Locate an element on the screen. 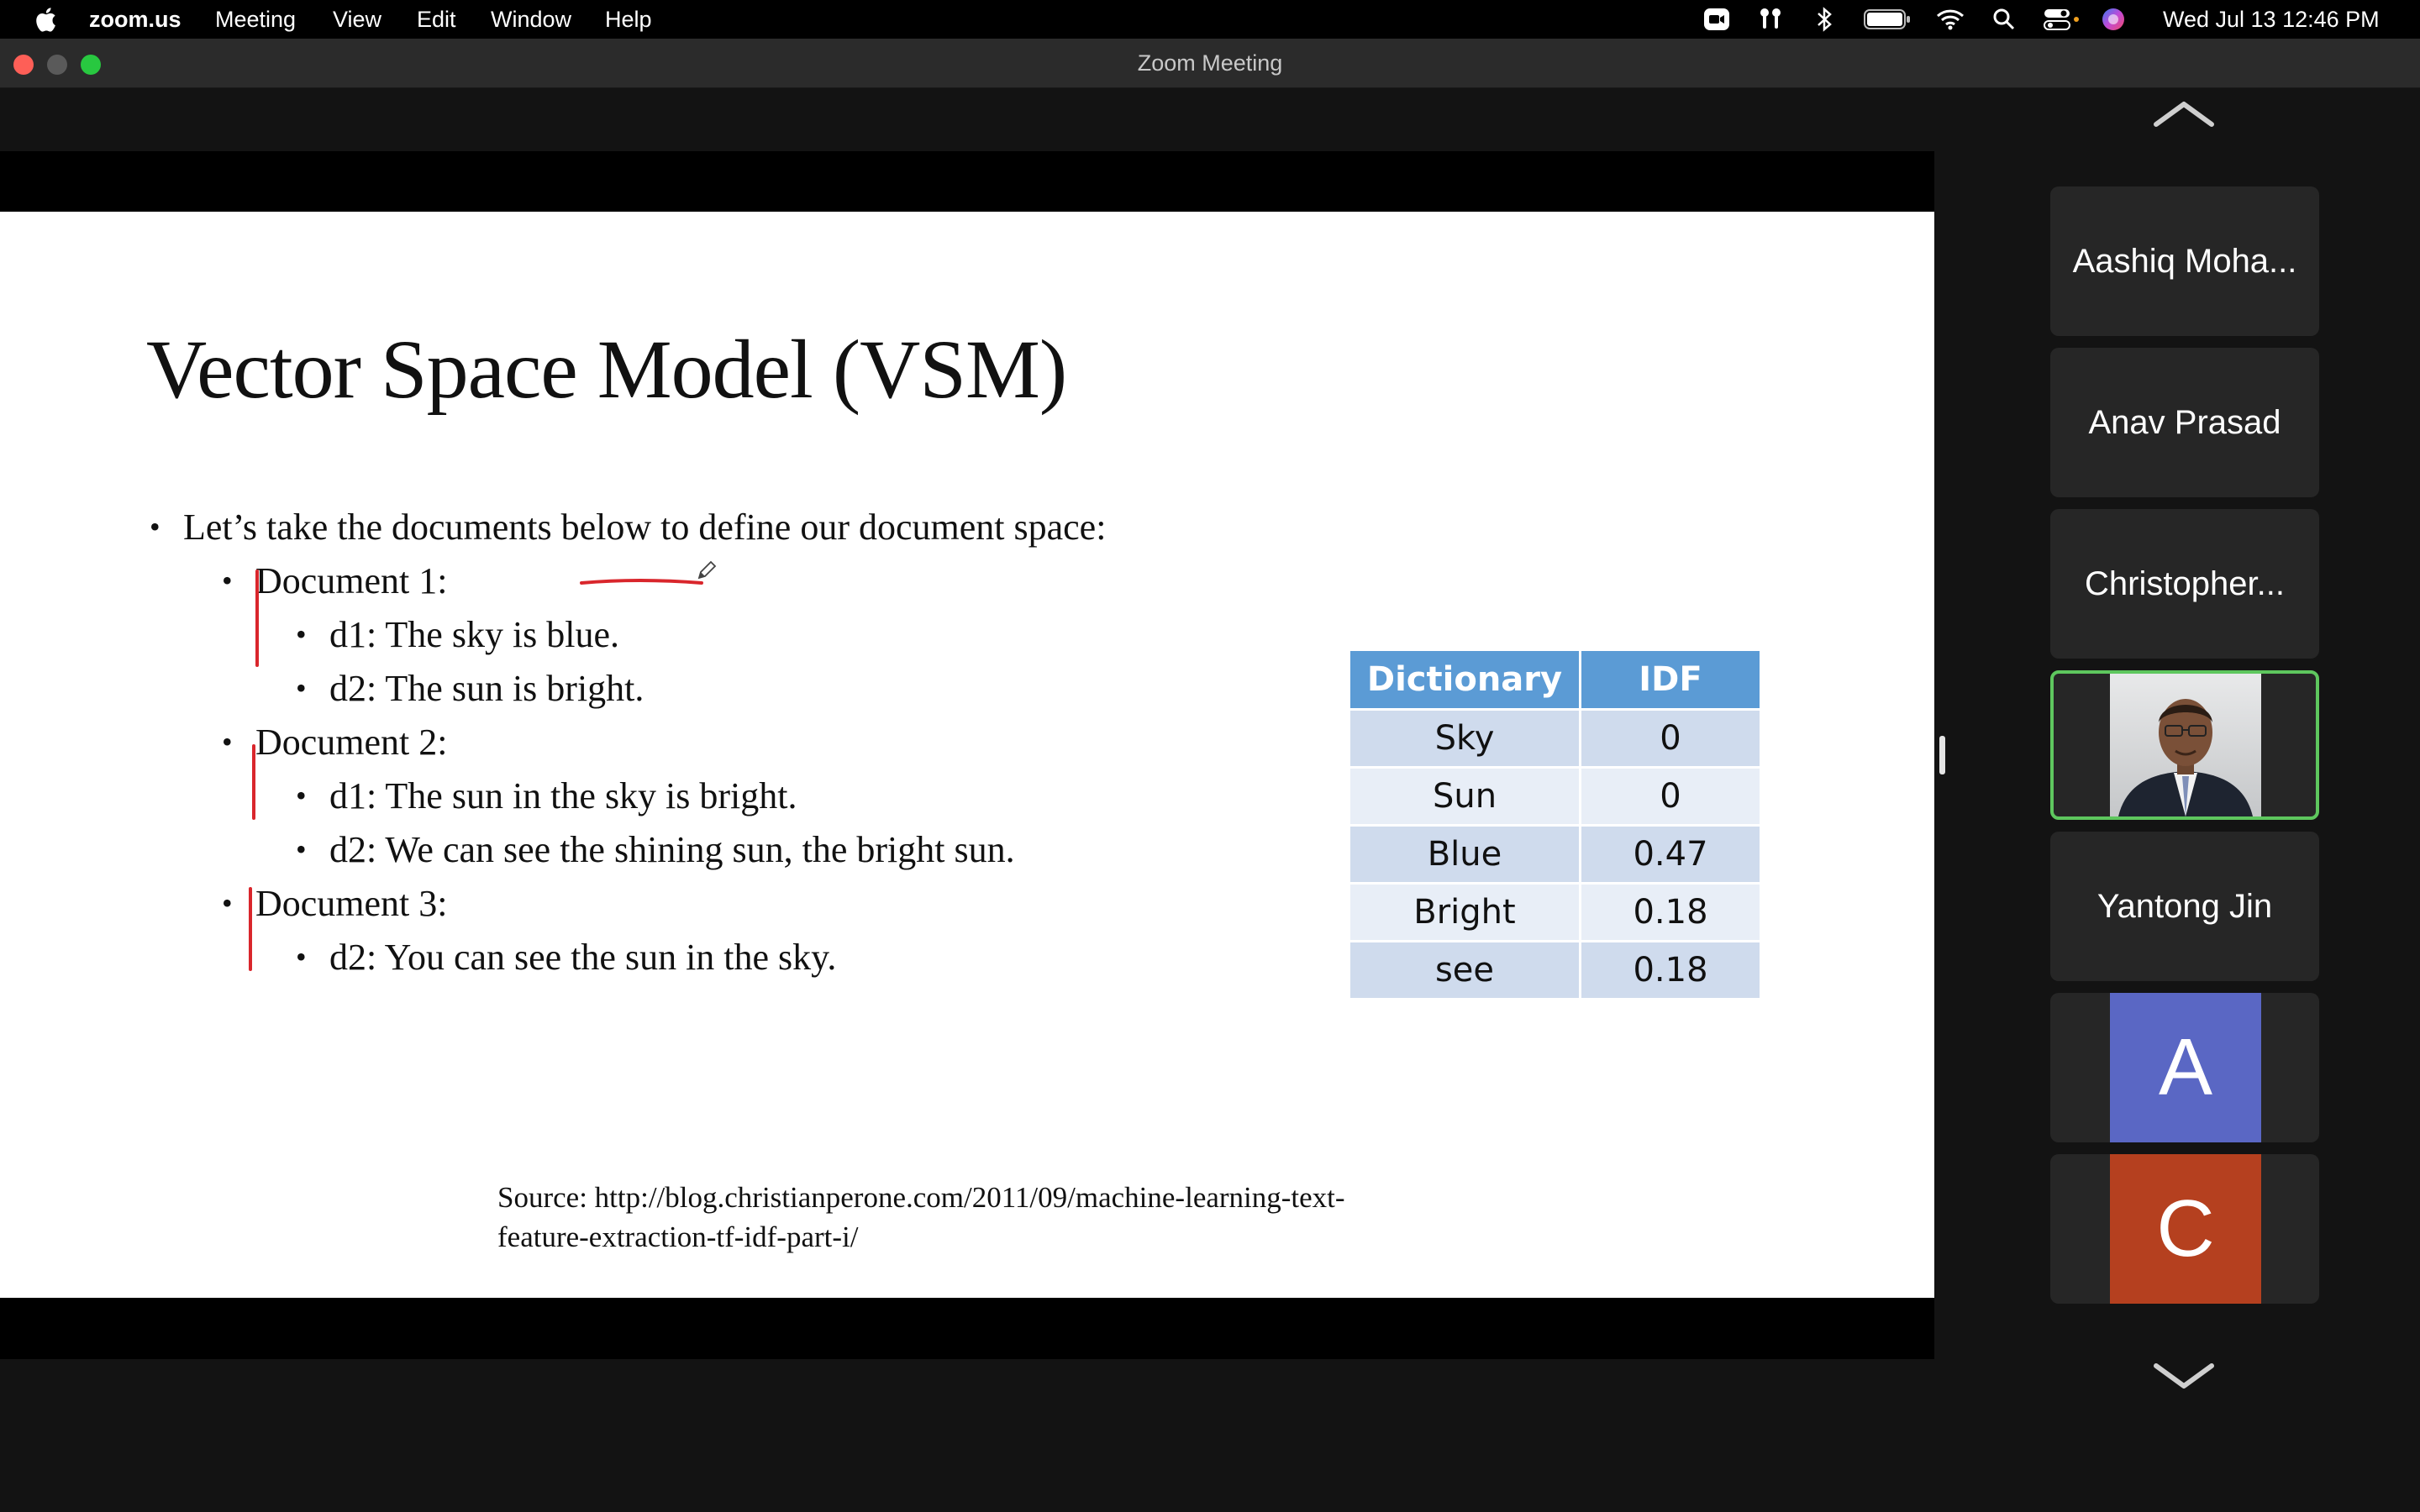 Image resolution: width=2420 pixels, height=1512 pixels. participant-tile: A is located at coordinates (2184, 1067).